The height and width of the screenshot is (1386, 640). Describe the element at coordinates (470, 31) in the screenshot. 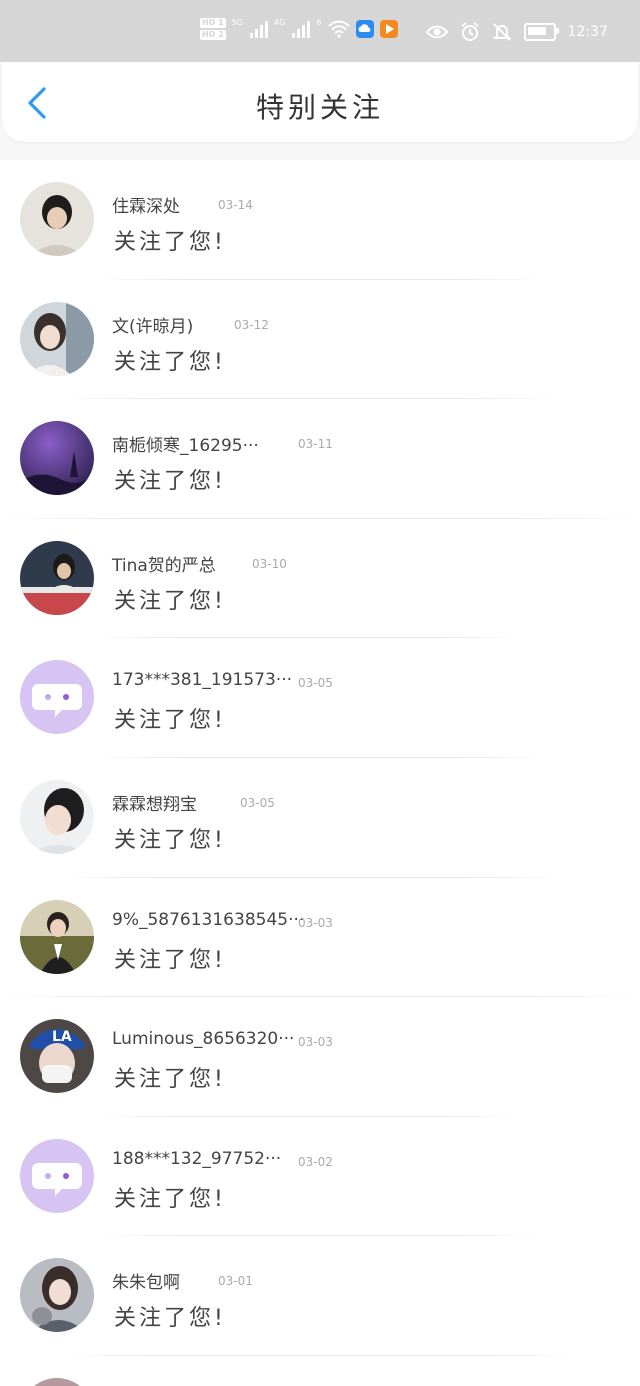

I see `alarm-icon` at that location.